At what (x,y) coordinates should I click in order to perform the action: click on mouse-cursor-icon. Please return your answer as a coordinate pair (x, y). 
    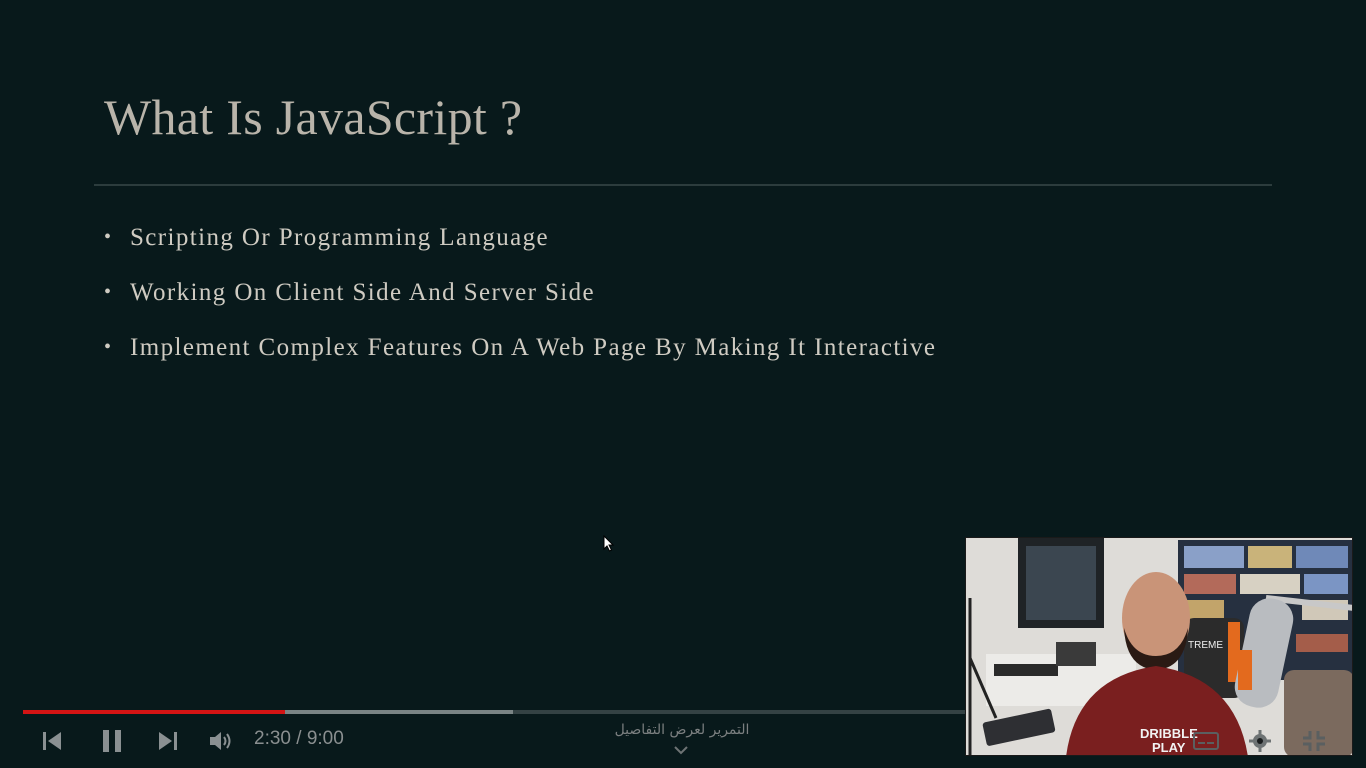
    Looking at the image, I should click on (609, 543).